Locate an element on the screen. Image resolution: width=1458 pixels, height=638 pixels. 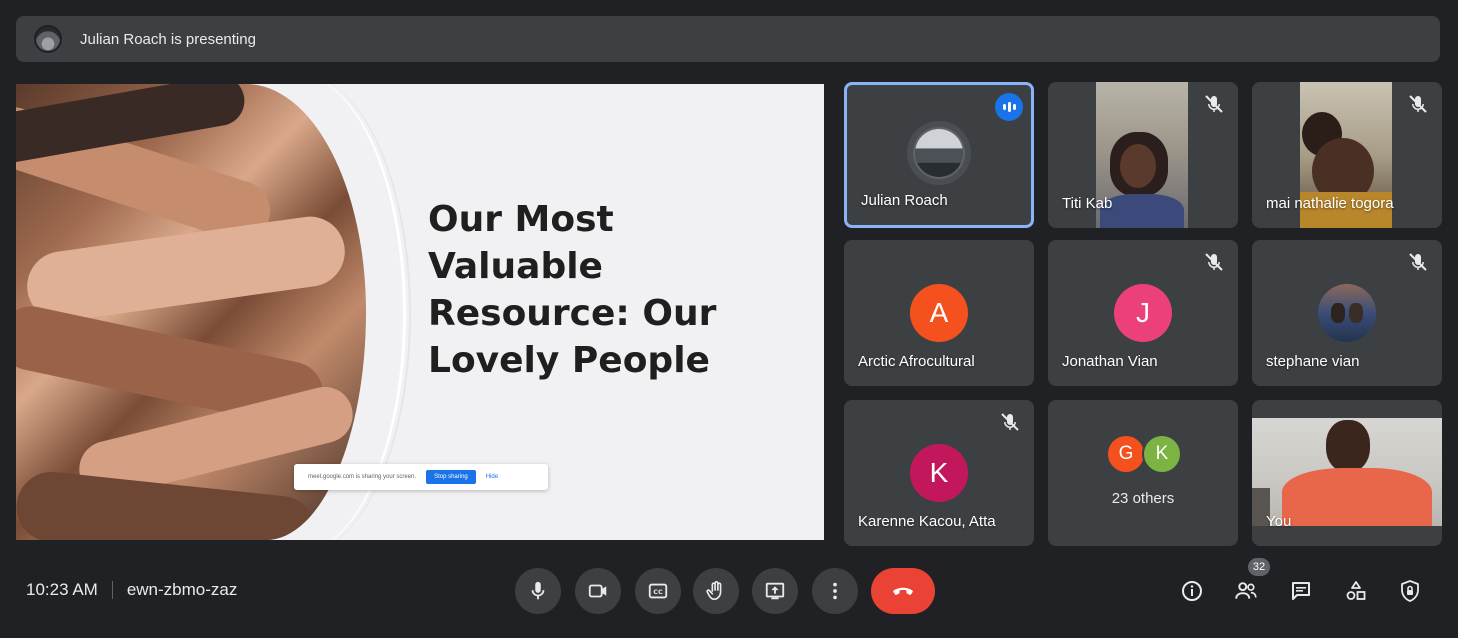
activities-icon is located at coordinates (1356, 590).